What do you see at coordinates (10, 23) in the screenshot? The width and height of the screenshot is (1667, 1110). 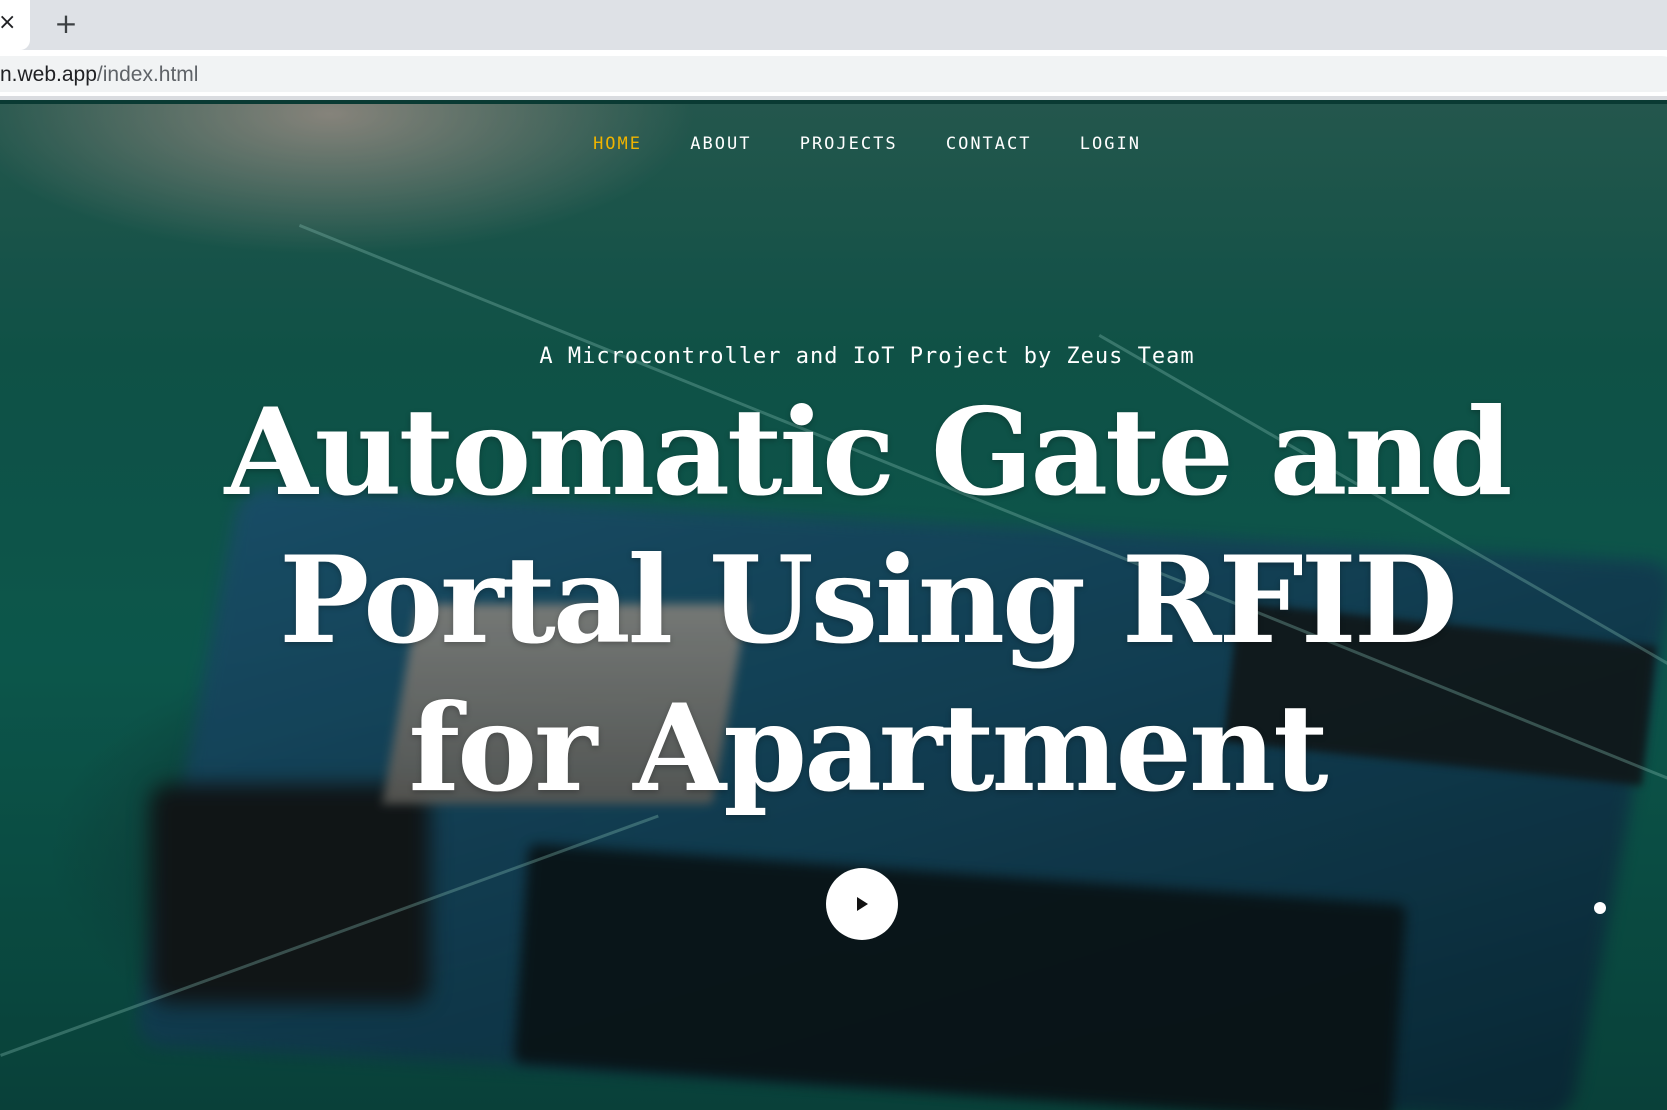 I see `tab-close-icon: ×` at bounding box center [10, 23].